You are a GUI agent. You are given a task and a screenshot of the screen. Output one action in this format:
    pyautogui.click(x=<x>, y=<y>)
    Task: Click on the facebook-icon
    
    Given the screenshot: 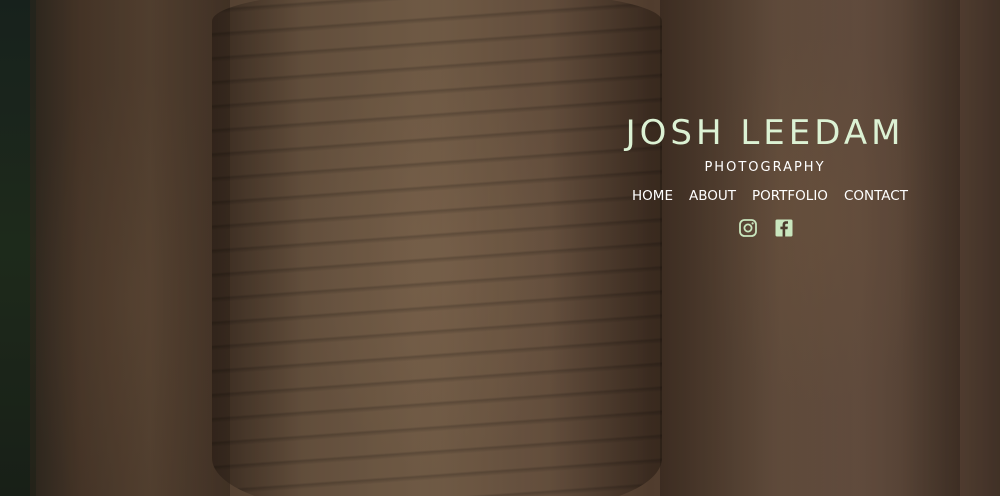 What is the action you would take?
    pyautogui.click(x=784, y=228)
    